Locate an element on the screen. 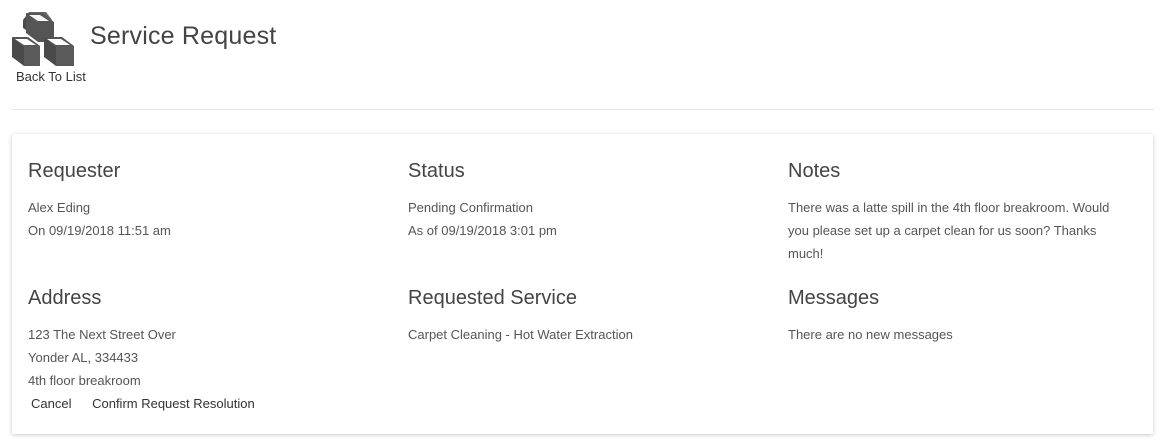 Image resolution: width=1163 pixels, height=443 pixels. card-actions: Cancel Confirm Request Resolution is located at coordinates (150, 403).